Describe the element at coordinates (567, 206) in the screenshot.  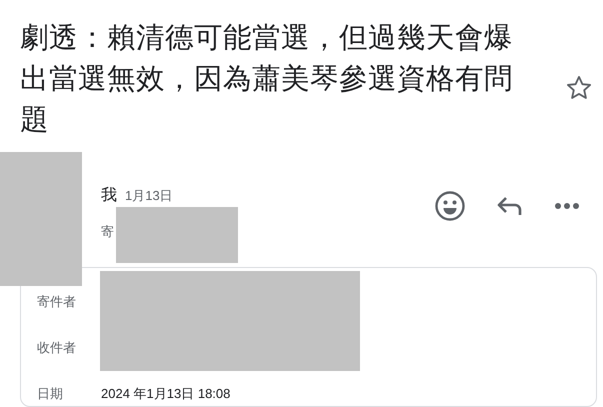
I see `more-options-icon` at that location.